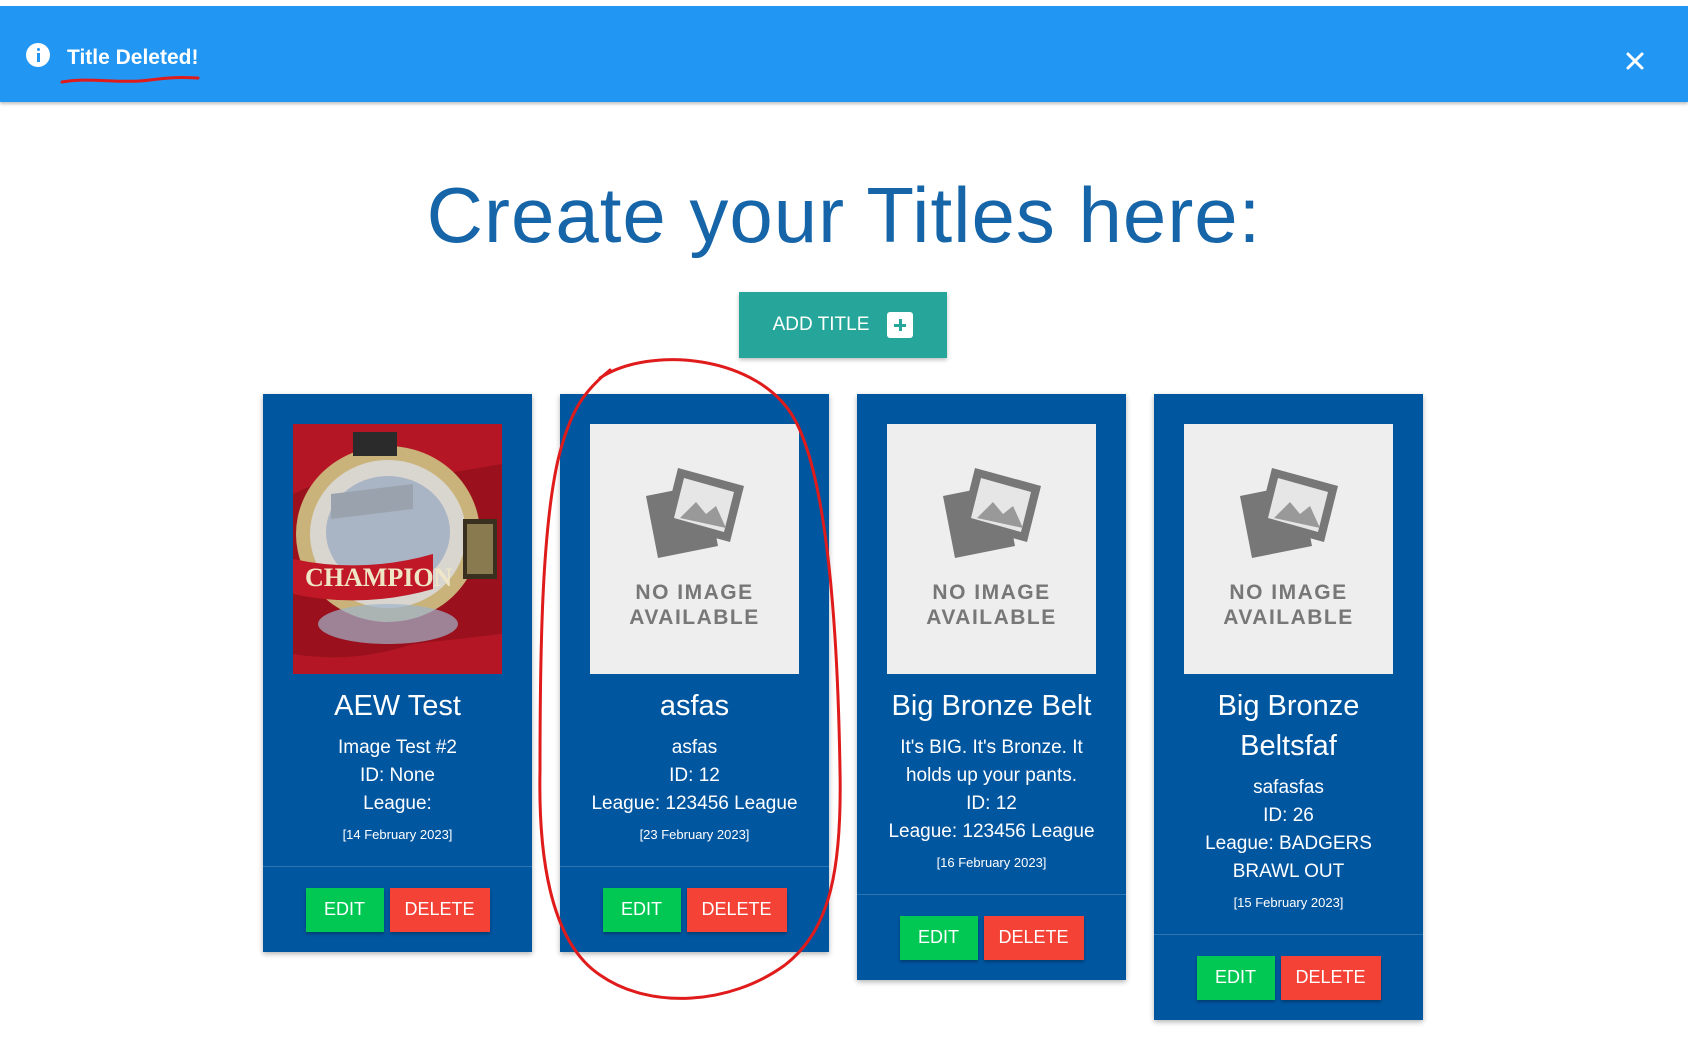 The height and width of the screenshot is (1043, 1688). Describe the element at coordinates (1288, 902) in the screenshot. I see `card-date: [15 February 2023]` at that location.